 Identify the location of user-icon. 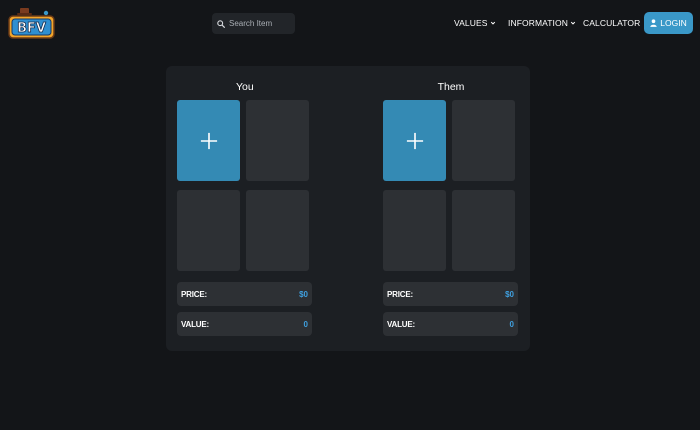
(653, 23).